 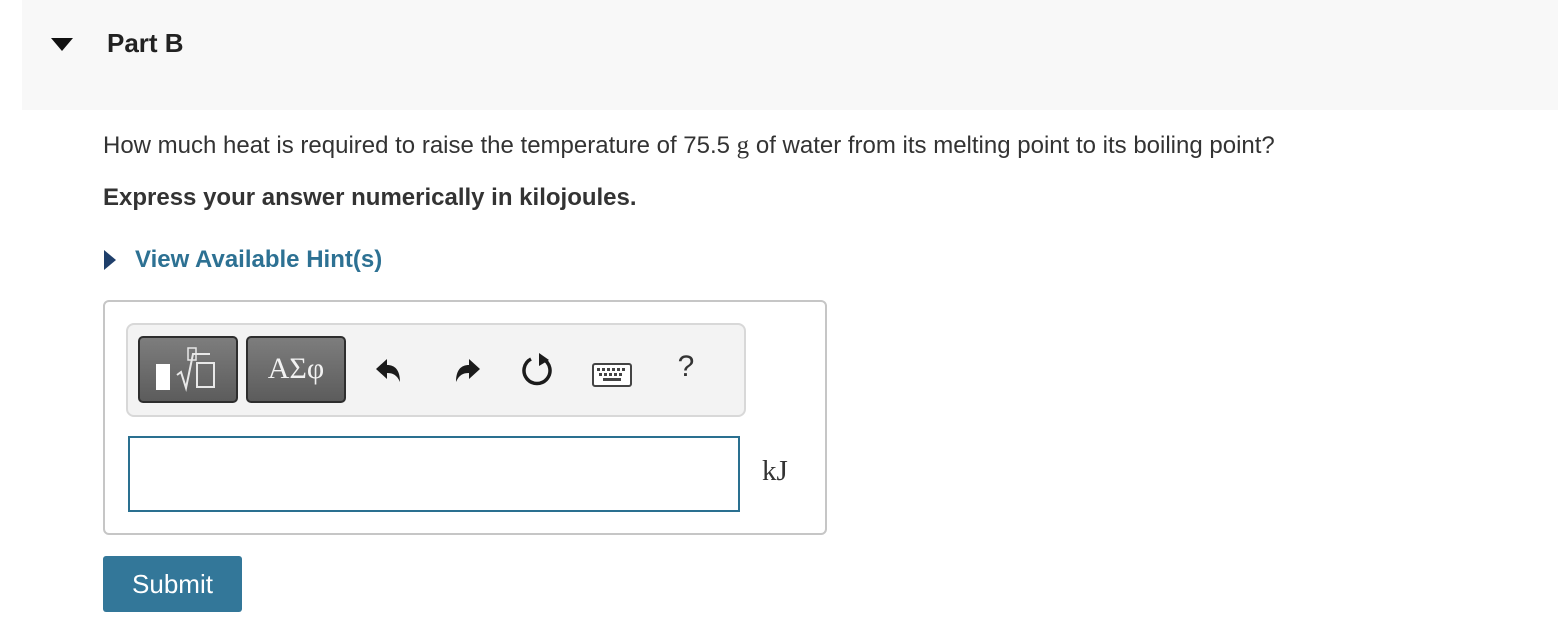 What do you see at coordinates (743, 145) in the screenshot?
I see `question-unit-symbol: g` at bounding box center [743, 145].